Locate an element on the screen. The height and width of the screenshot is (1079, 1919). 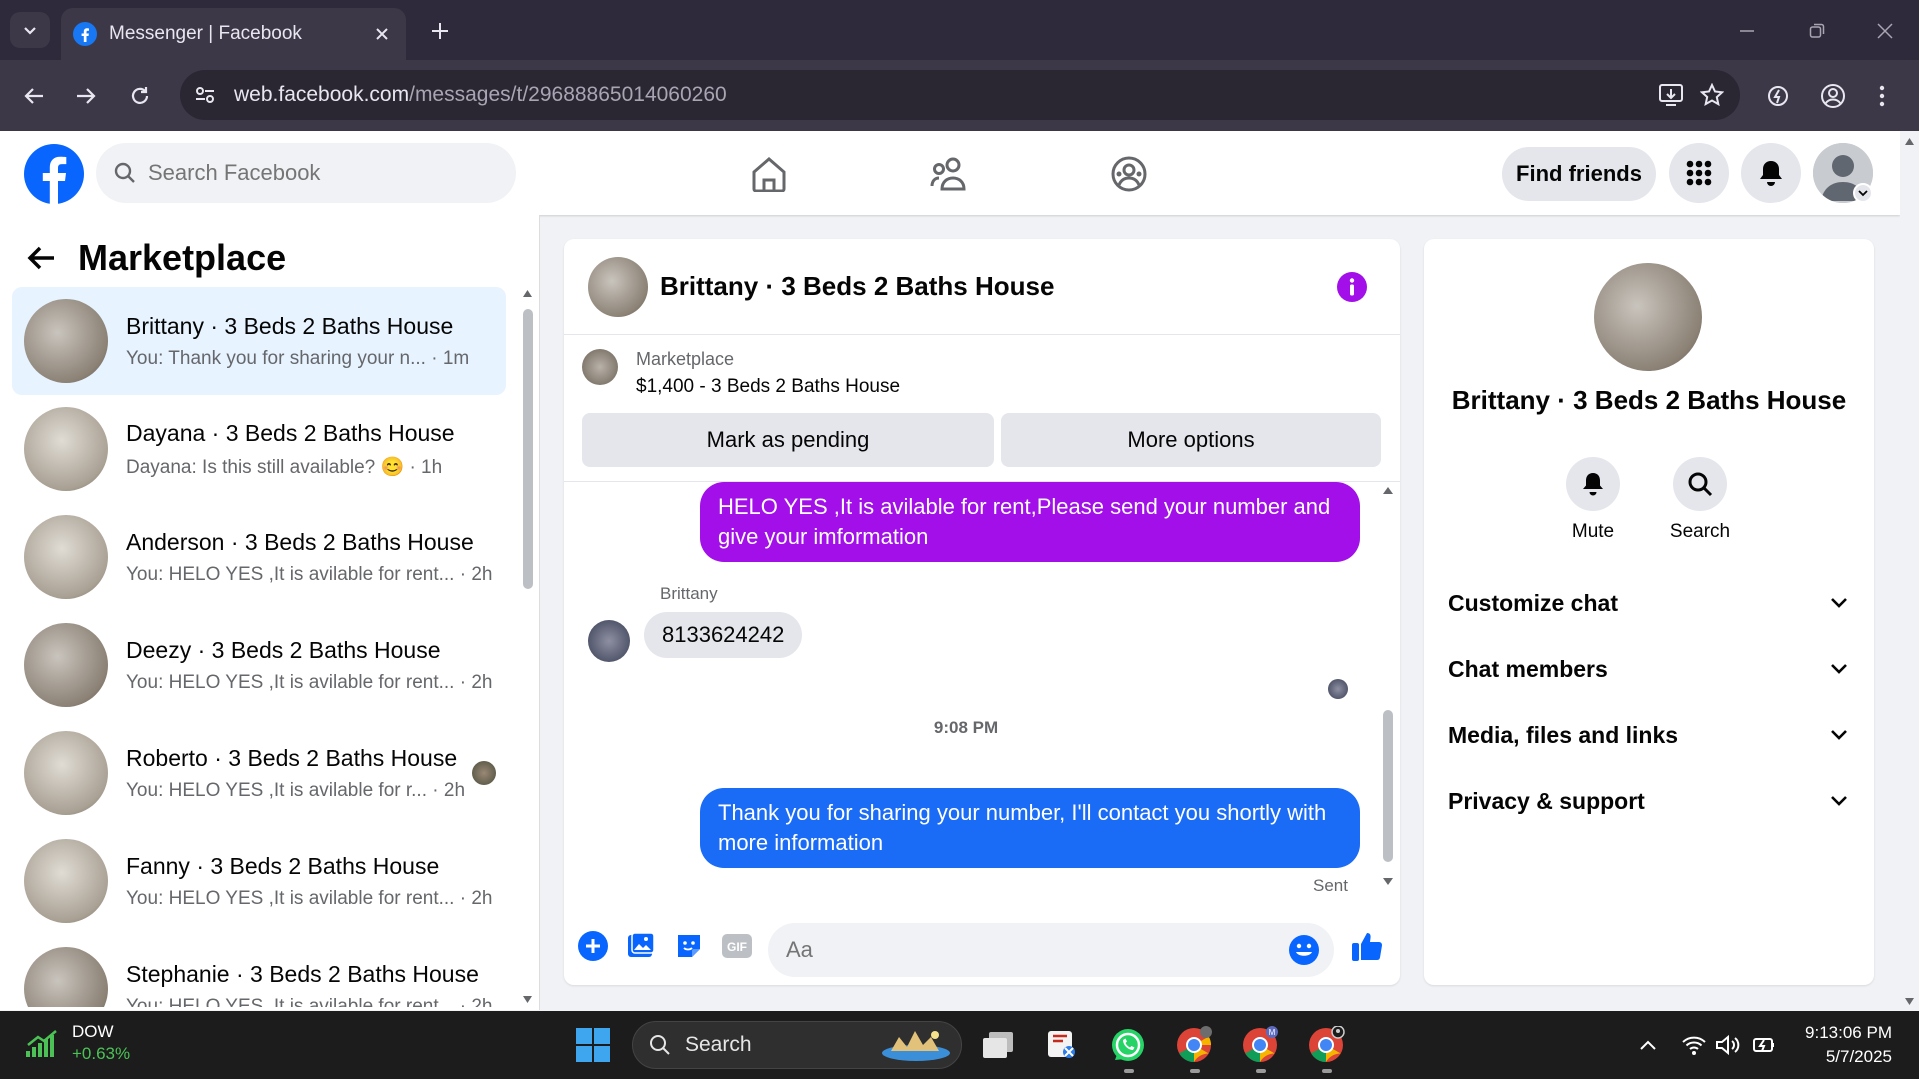
find-friends-button: Find friends is located at coordinates (1579, 174).